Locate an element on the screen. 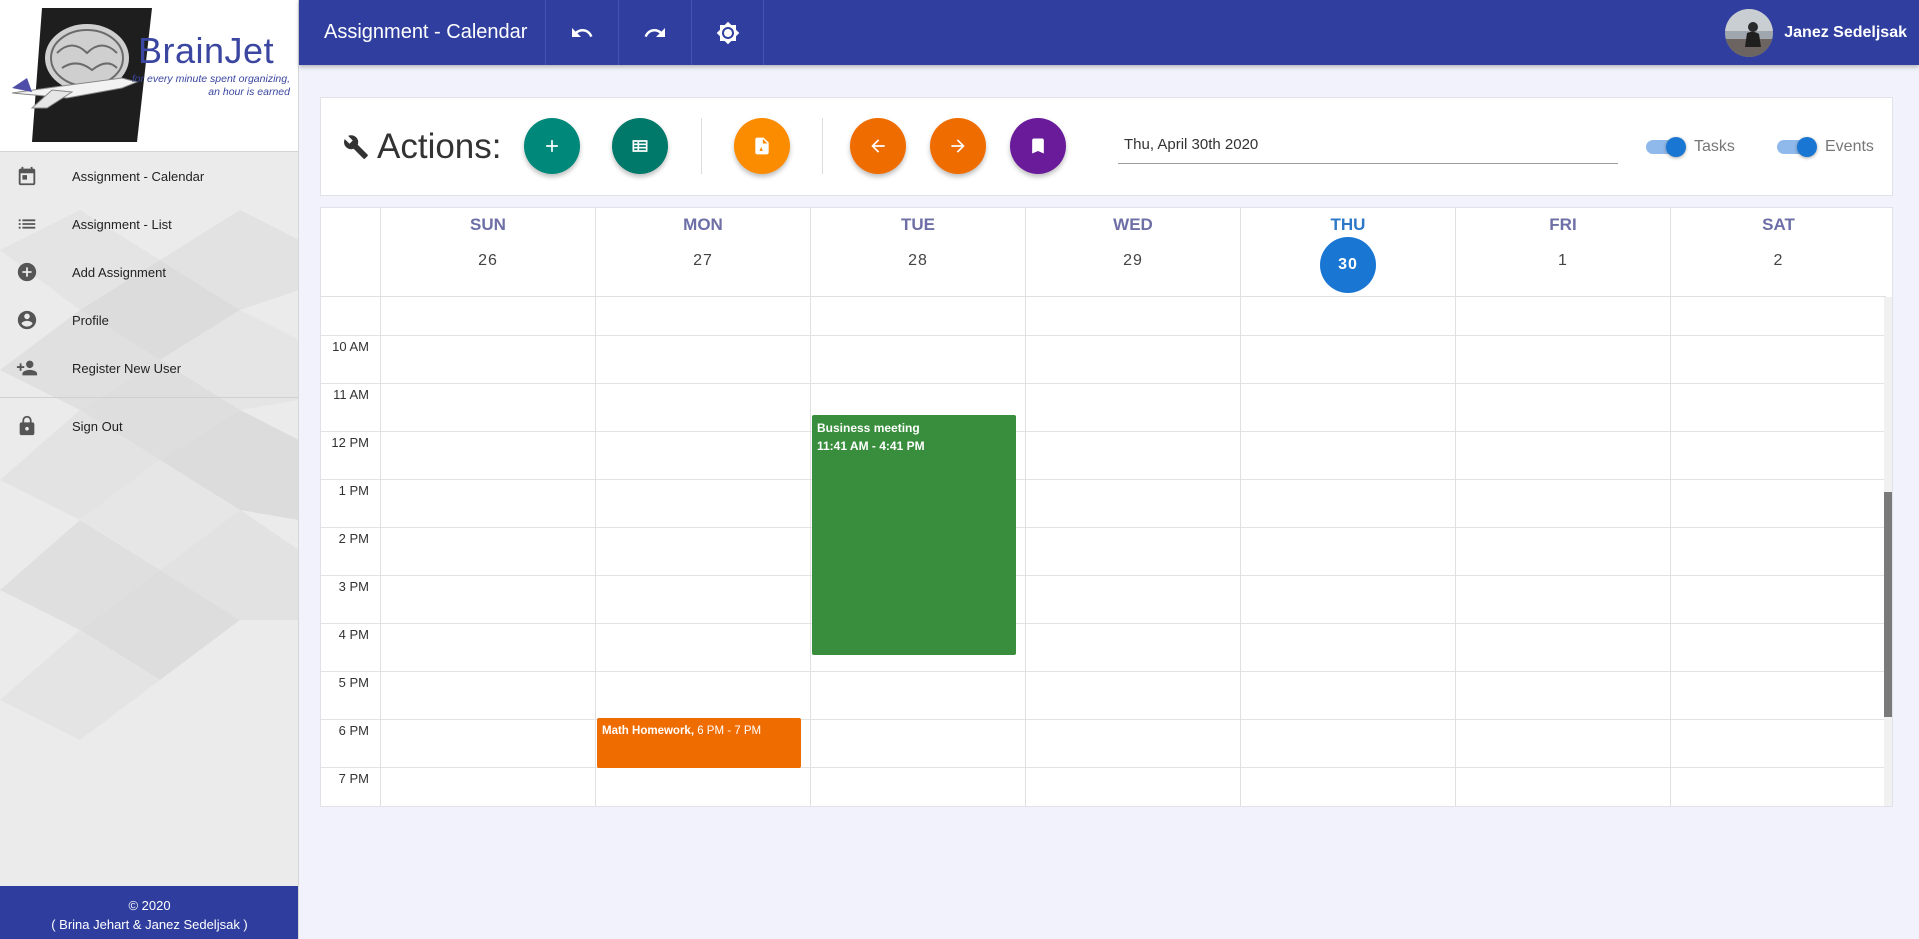 The width and height of the screenshot is (1919, 939). pdf-icon is located at coordinates (762, 146).